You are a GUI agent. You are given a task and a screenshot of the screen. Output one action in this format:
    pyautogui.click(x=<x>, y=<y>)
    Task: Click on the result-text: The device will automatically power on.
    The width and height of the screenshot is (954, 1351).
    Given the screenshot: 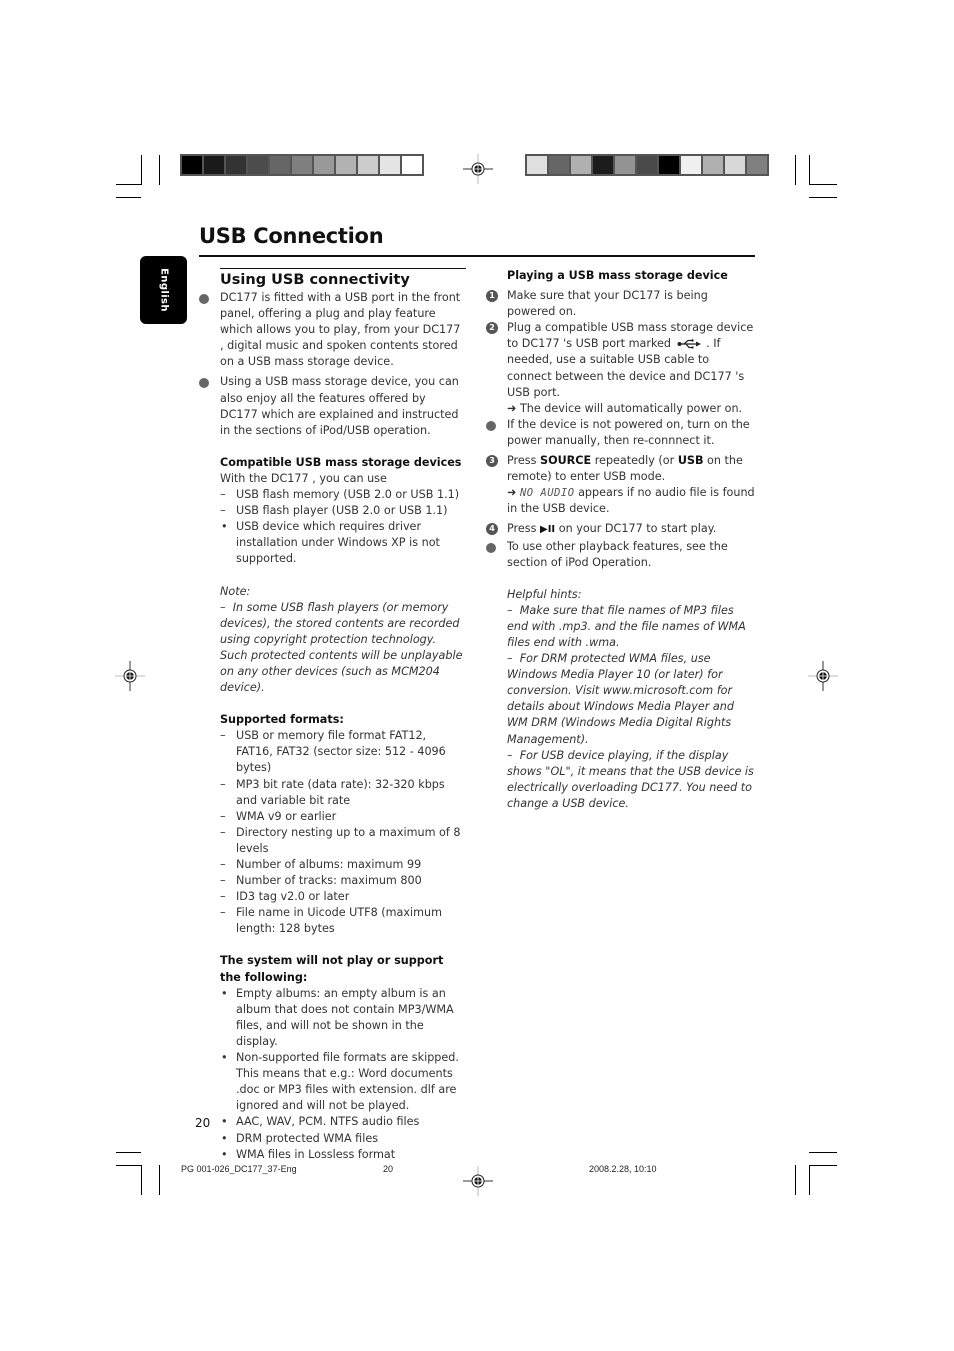 What is the action you would take?
    pyautogui.click(x=631, y=408)
    